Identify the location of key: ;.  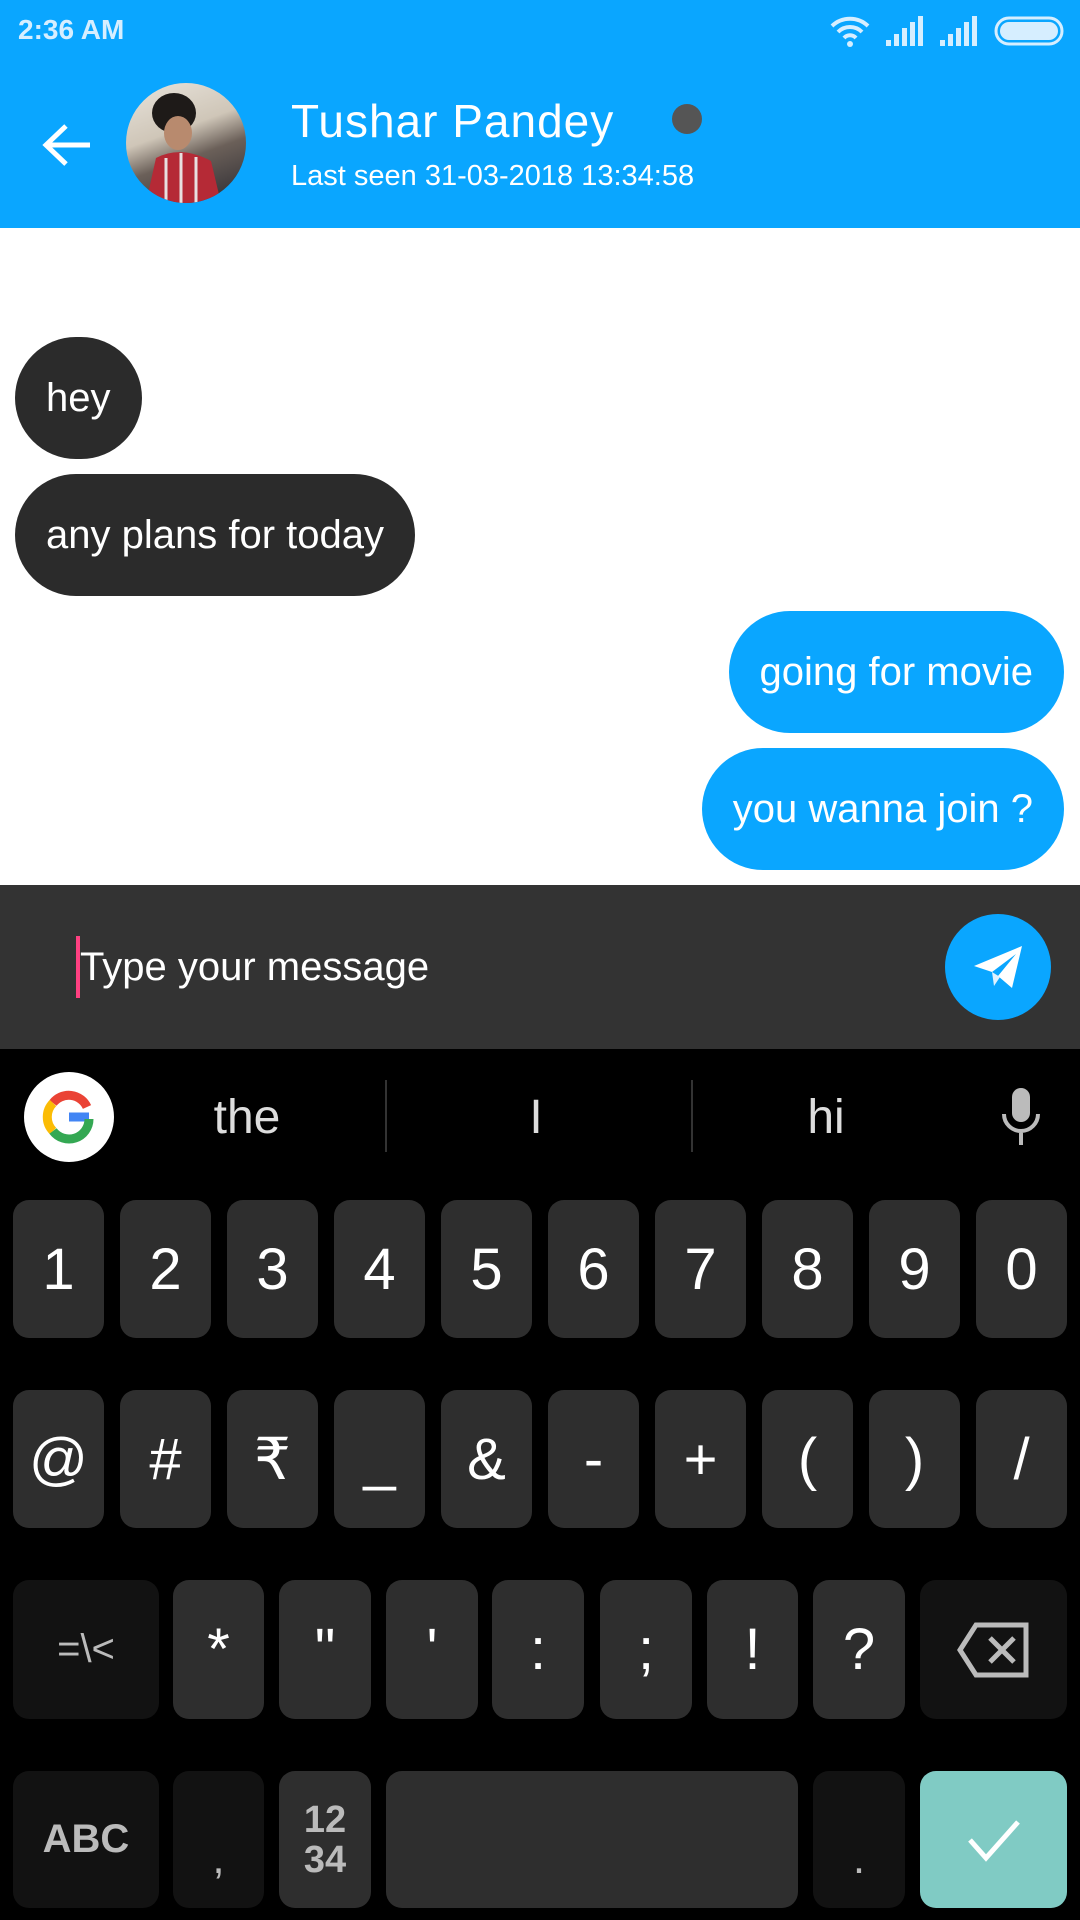
(646, 1649).